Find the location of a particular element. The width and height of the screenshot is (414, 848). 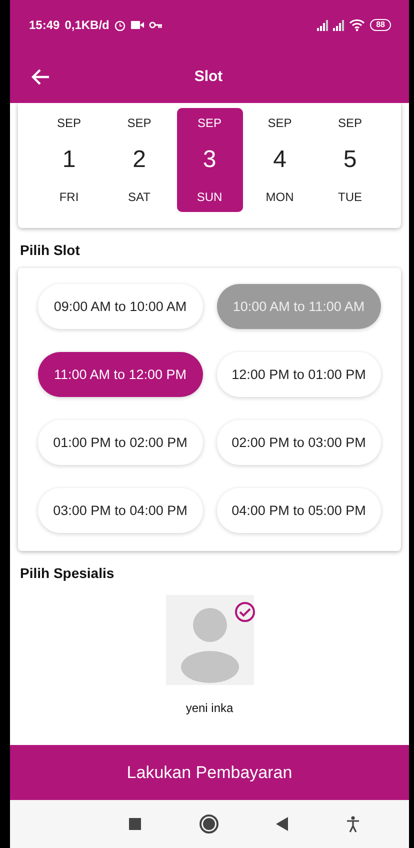

alarm-icon is located at coordinates (120, 25).